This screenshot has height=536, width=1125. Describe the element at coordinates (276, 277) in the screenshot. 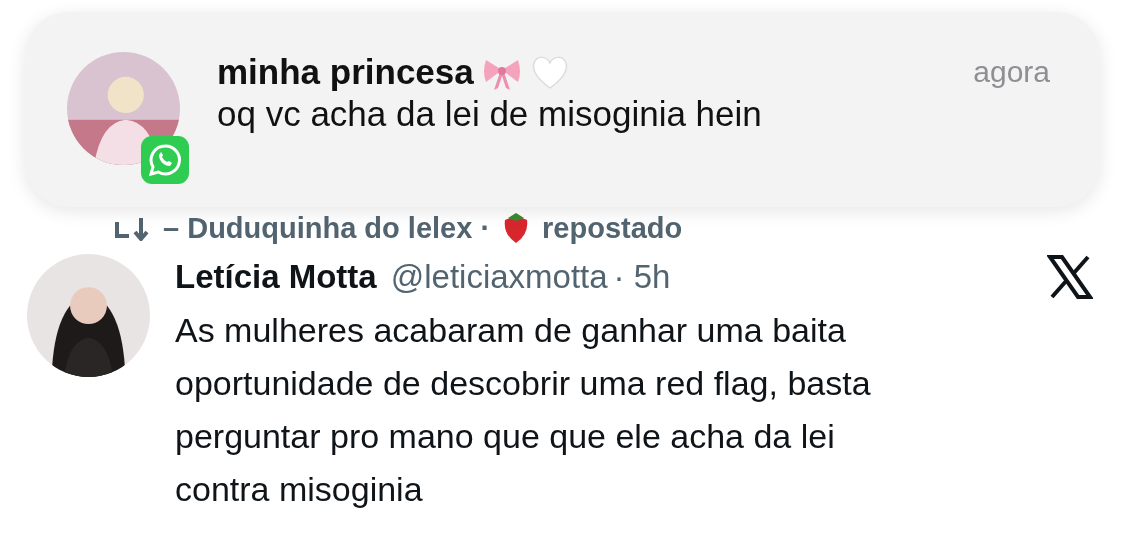

I see `author-name: Letícia Motta` at that location.